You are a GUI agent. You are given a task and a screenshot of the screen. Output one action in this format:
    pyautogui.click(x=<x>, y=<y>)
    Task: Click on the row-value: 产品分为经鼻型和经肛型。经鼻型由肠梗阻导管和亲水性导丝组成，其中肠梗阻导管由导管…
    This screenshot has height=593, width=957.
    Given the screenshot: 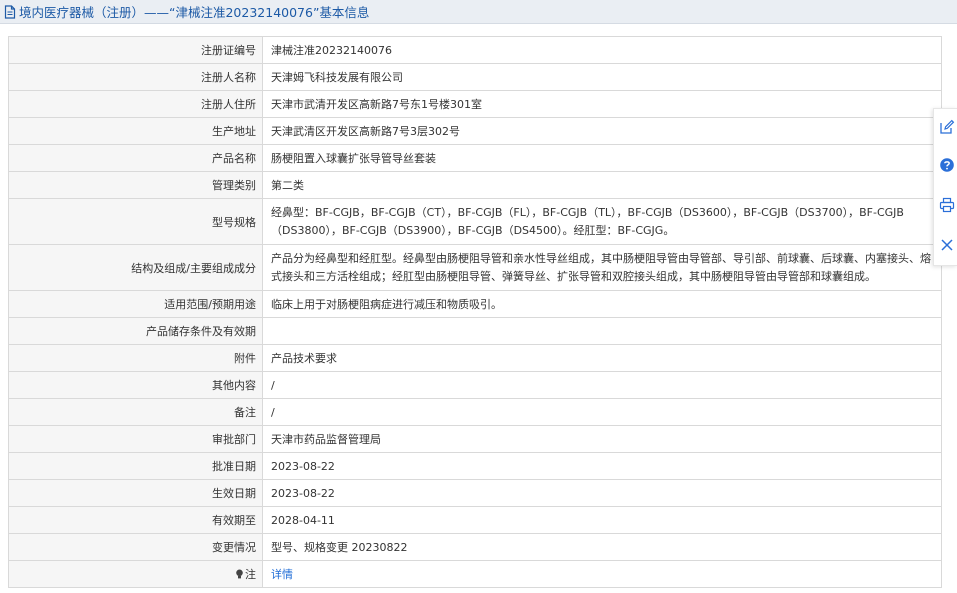 What is the action you would take?
    pyautogui.click(x=602, y=267)
    